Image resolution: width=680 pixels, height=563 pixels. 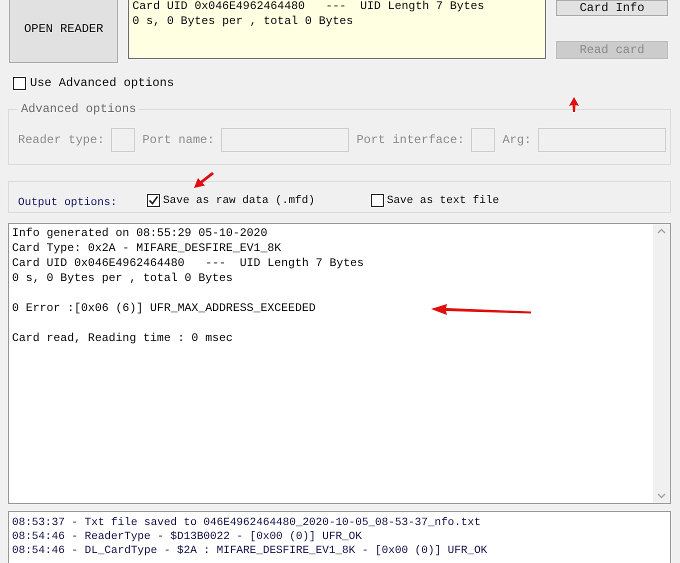 I want to click on field-label: Arg:, so click(x=517, y=140).